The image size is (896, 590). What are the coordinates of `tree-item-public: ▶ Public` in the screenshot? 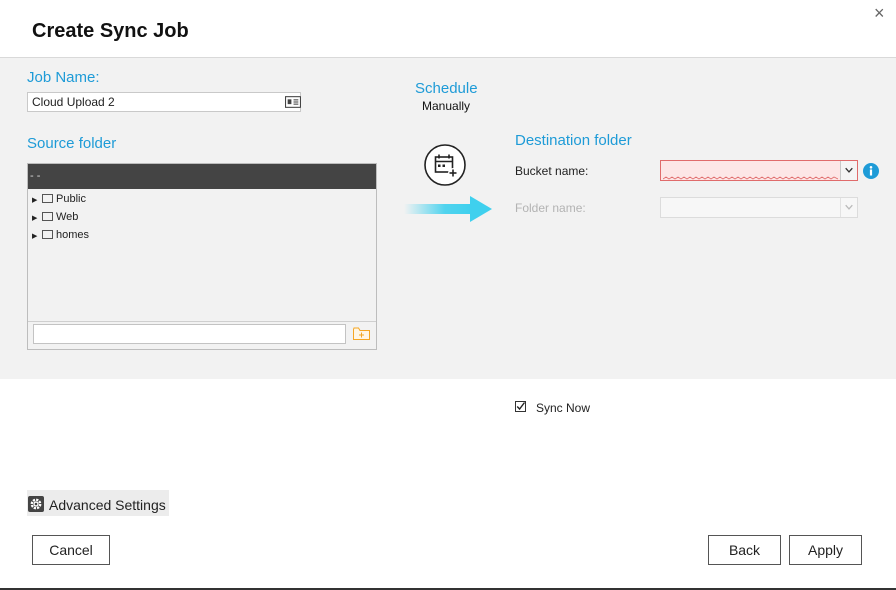 It's located at (59, 199).